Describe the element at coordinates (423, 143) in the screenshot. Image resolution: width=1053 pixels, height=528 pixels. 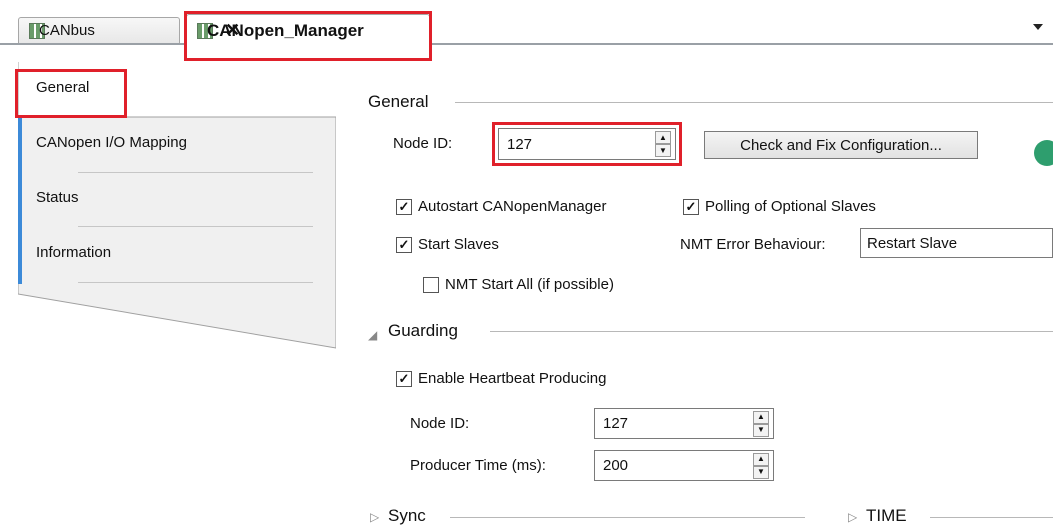
I see `node-id-label: Node ID:` at that location.